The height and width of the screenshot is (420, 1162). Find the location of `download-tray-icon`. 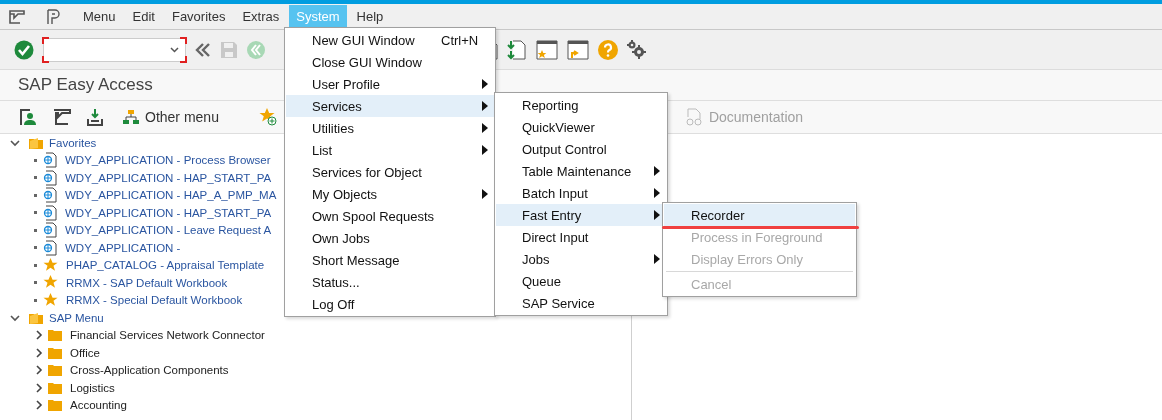

download-tray-icon is located at coordinates (95, 117).